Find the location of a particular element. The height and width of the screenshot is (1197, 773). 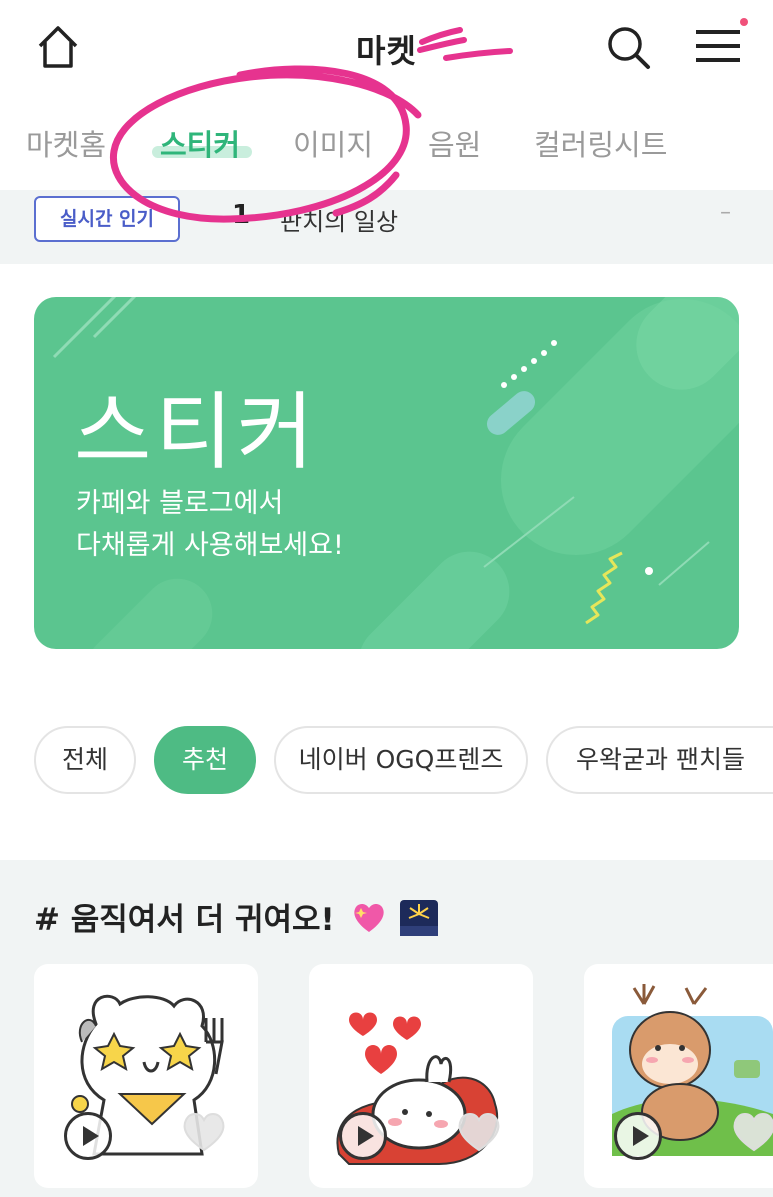

deer-sticker-image is located at coordinates (692, 1070).